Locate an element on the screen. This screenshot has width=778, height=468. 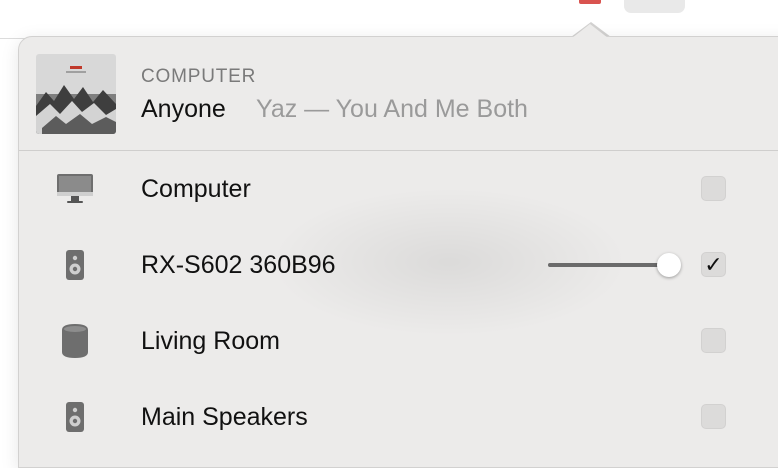
device-row-living-room: Living Room is located at coordinates (398, 342).